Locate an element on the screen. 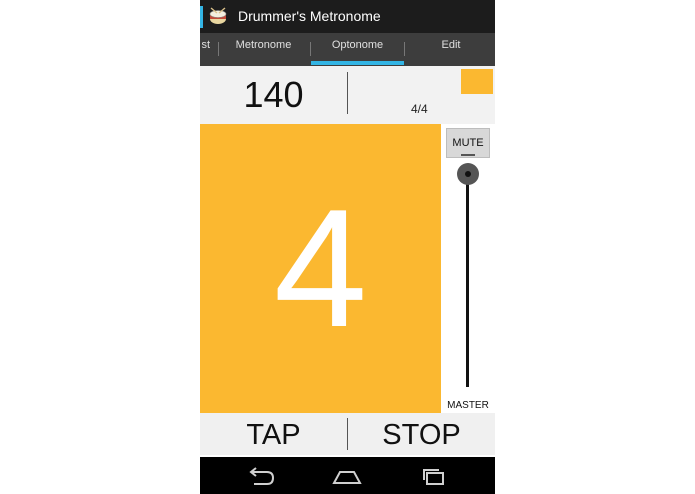 This screenshot has width=695, height=494. tab-bar: st Metronome Optonome Edit is located at coordinates (347, 49).